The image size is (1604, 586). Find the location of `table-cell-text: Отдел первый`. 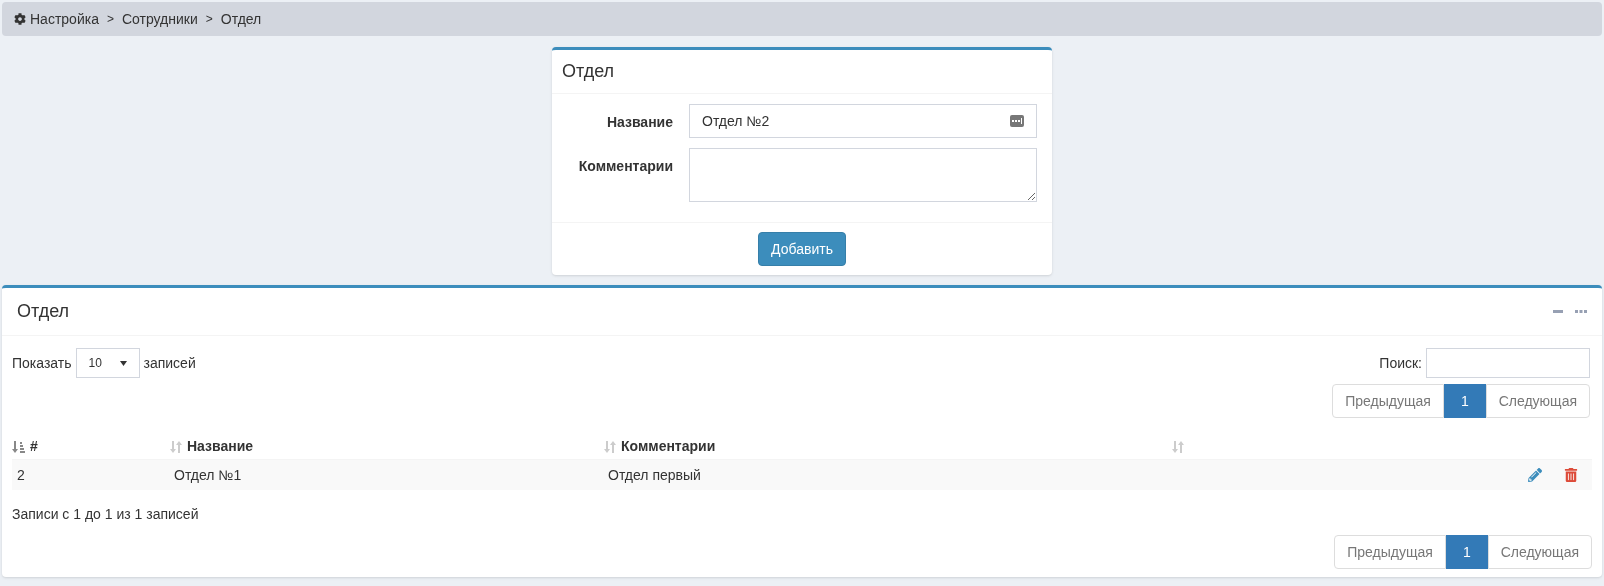

table-cell-text: Отдел первый is located at coordinates (655, 475).